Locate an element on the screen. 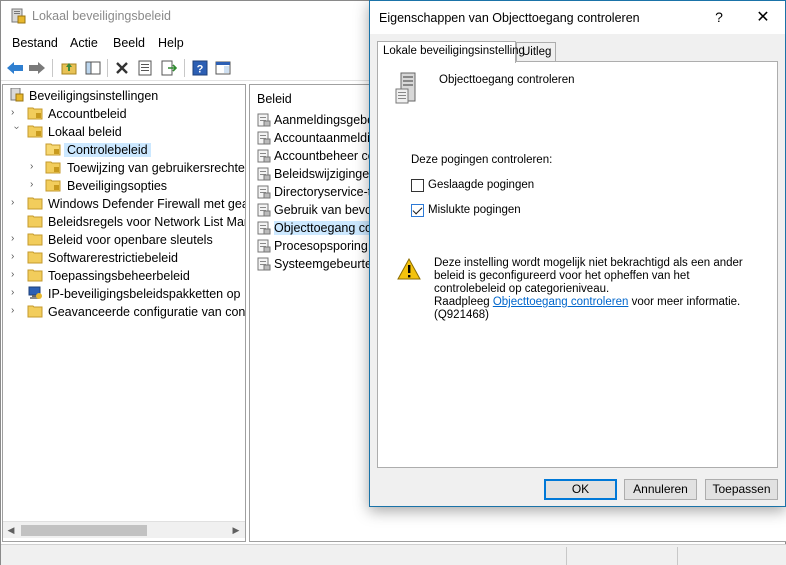  tree-item-beveiligingsopties: › Beveiligingsopties is located at coordinates (124, 186).